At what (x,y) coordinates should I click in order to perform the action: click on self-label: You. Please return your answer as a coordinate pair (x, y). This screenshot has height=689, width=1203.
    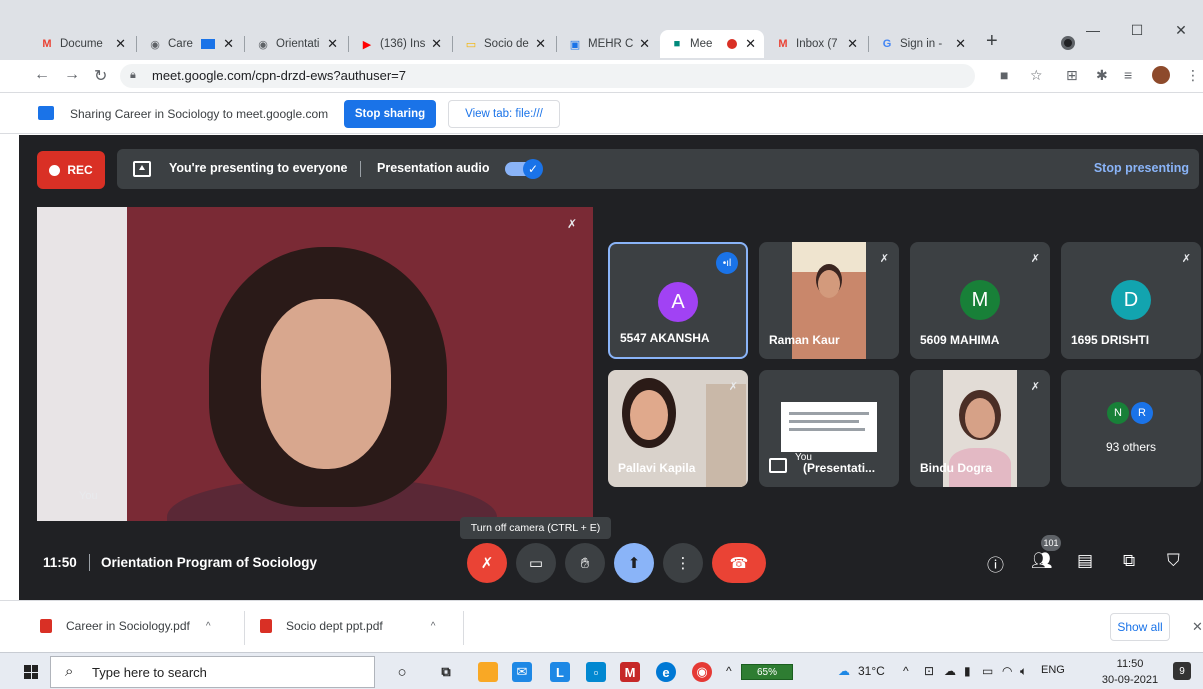
    Looking at the image, I should click on (88, 496).